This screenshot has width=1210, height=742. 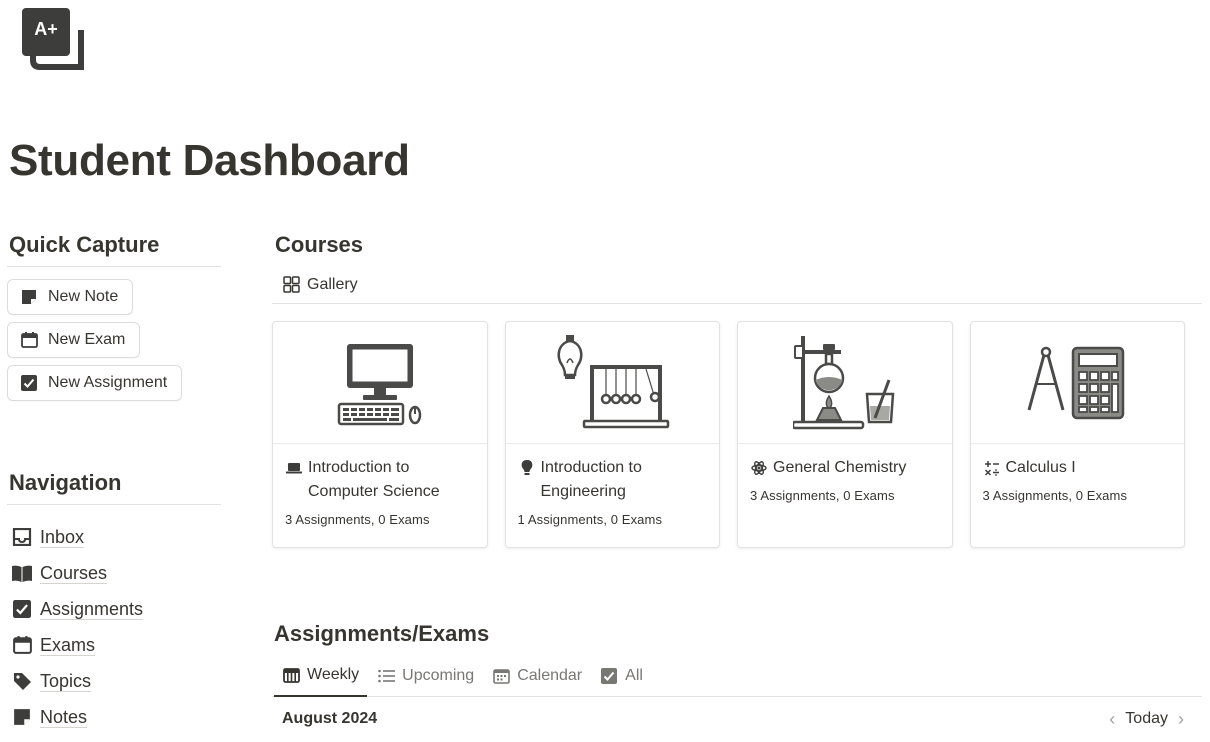 I want to click on tab-gallery-label: Gallery, so click(x=332, y=284).